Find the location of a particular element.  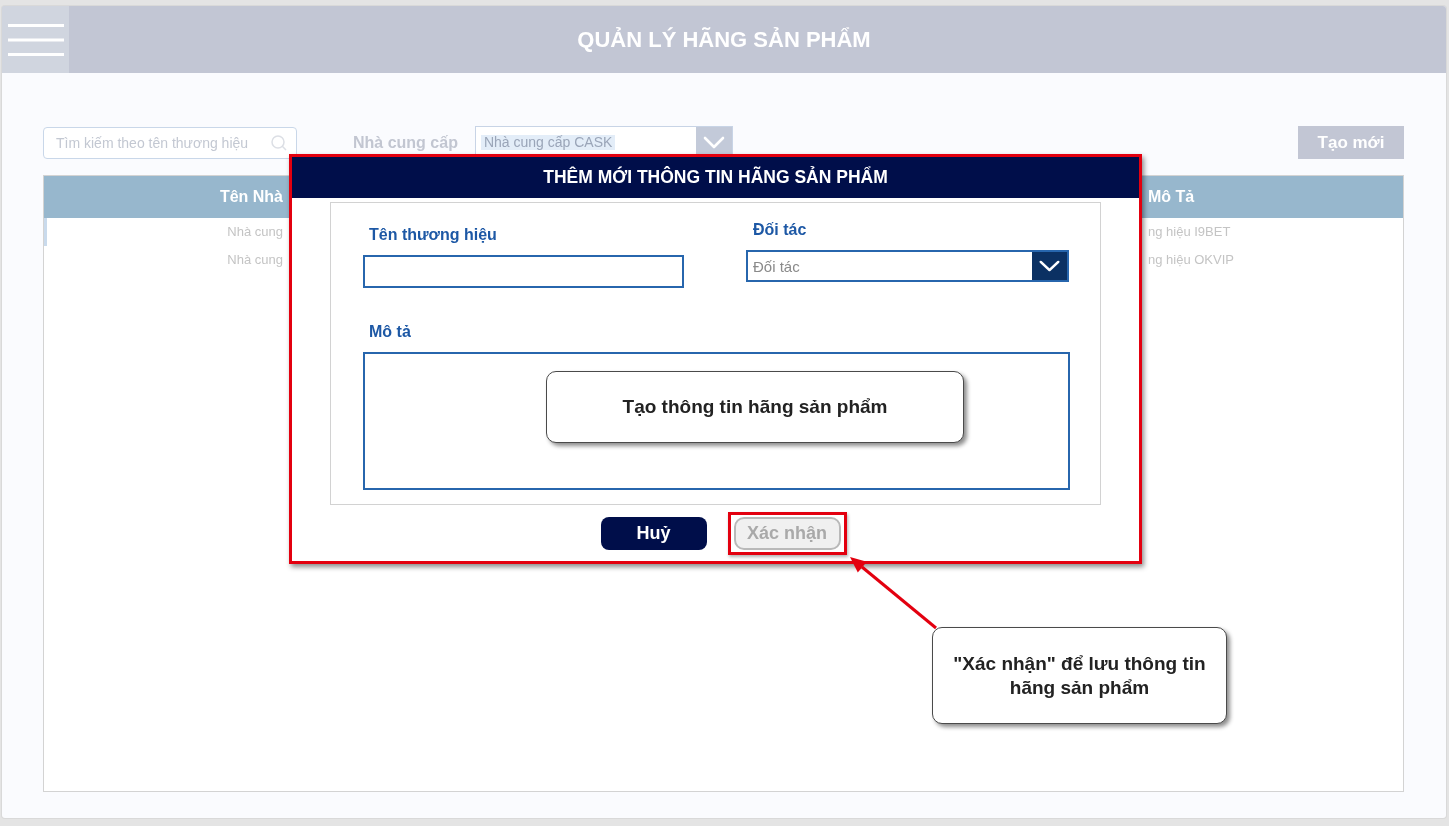

callout-note: Tạo thông tin hãng sản phẩm is located at coordinates (755, 407).